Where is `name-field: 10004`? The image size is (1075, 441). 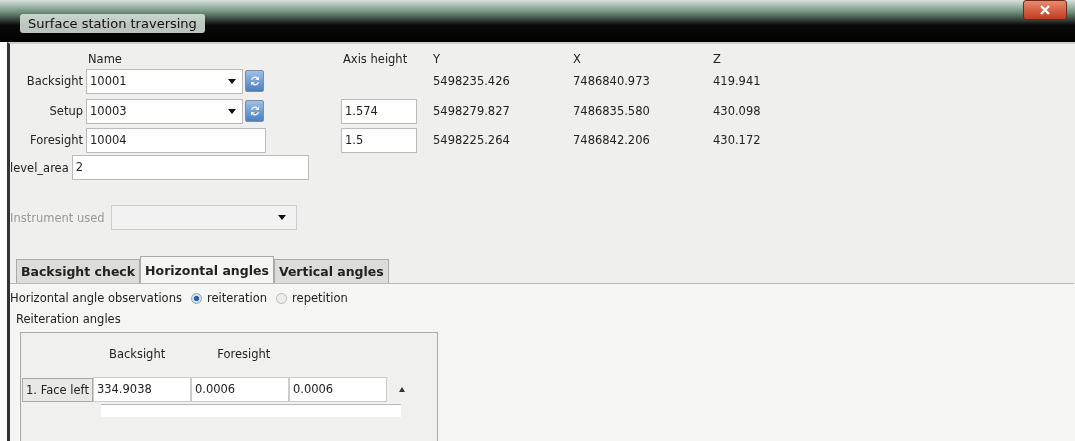
name-field: 10004 is located at coordinates (176, 140).